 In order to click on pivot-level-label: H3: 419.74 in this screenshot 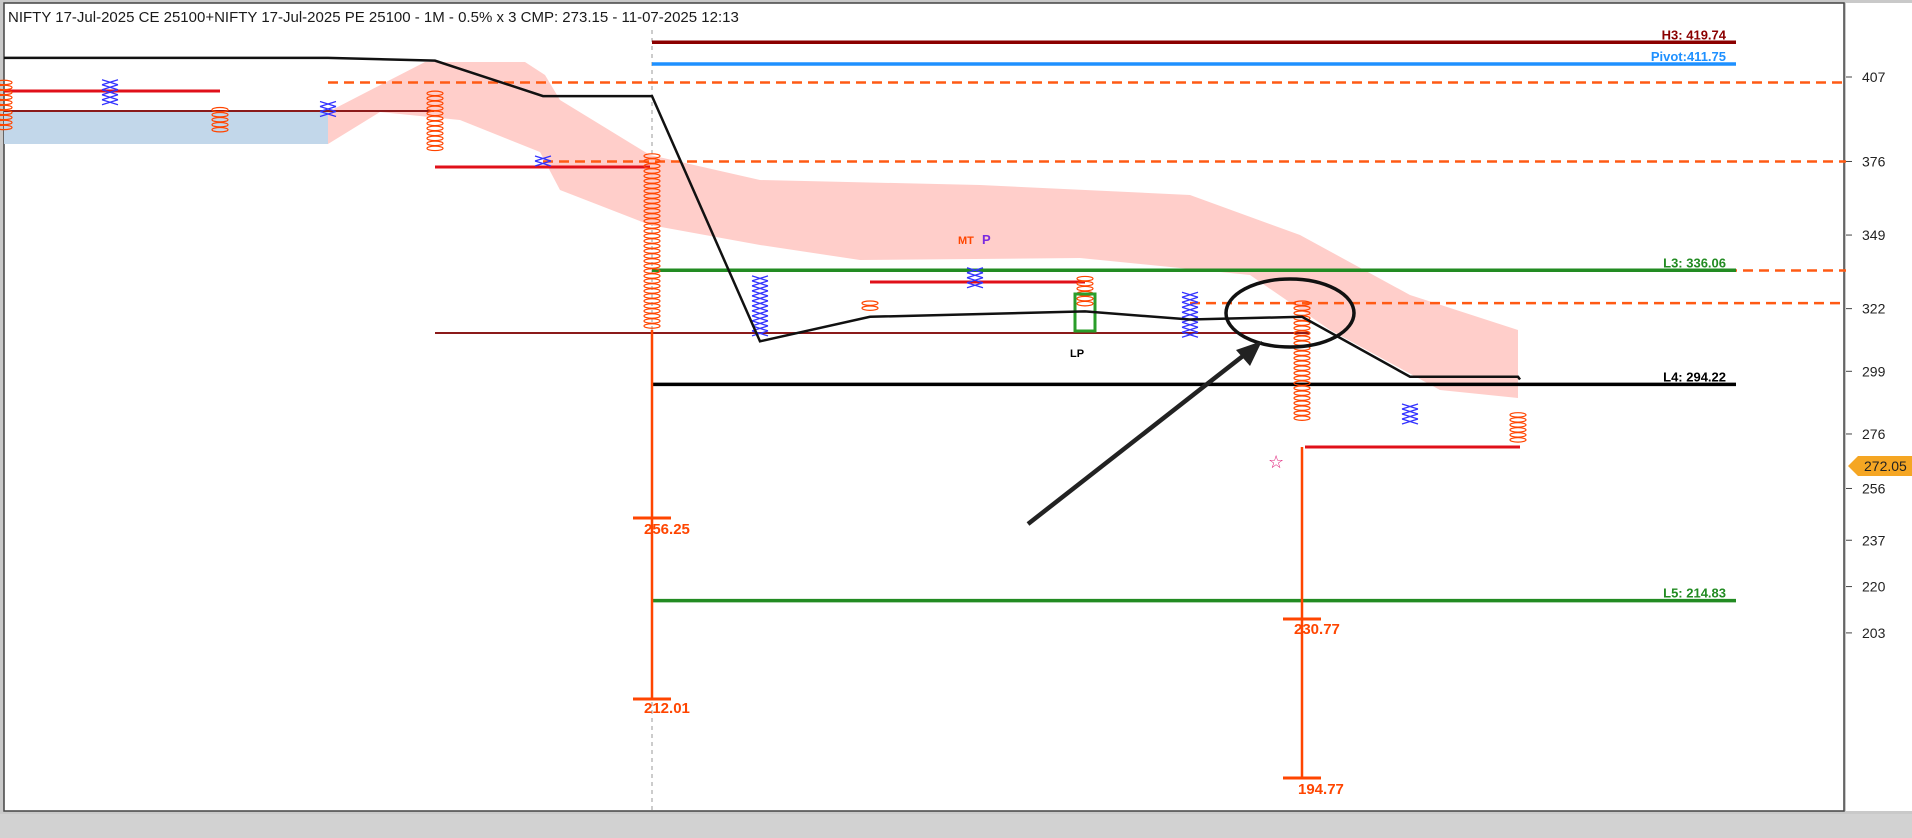, I will do `click(1694, 34)`.